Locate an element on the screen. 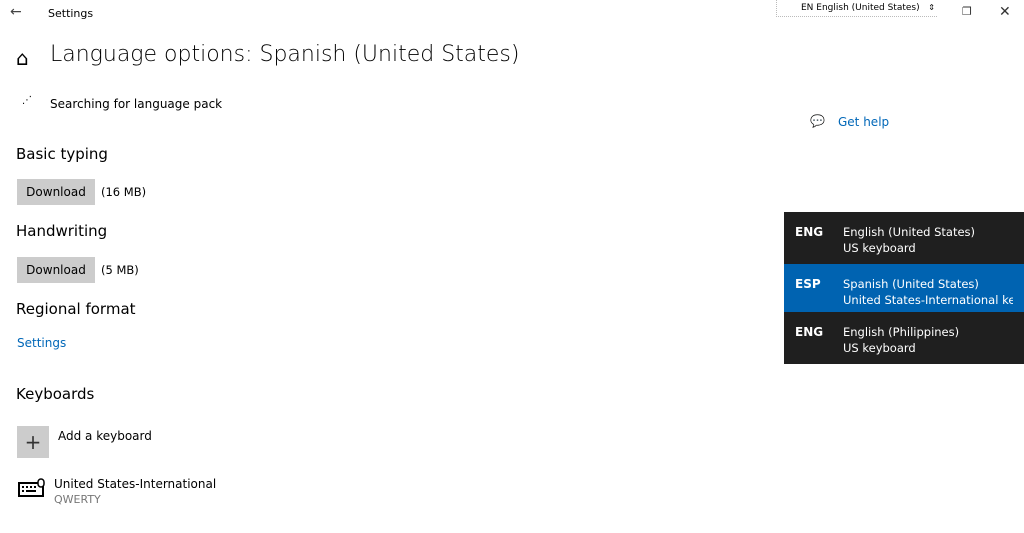 Image resolution: width=1024 pixels, height=533 pixels. get-help-link: Get help is located at coordinates (863, 122).